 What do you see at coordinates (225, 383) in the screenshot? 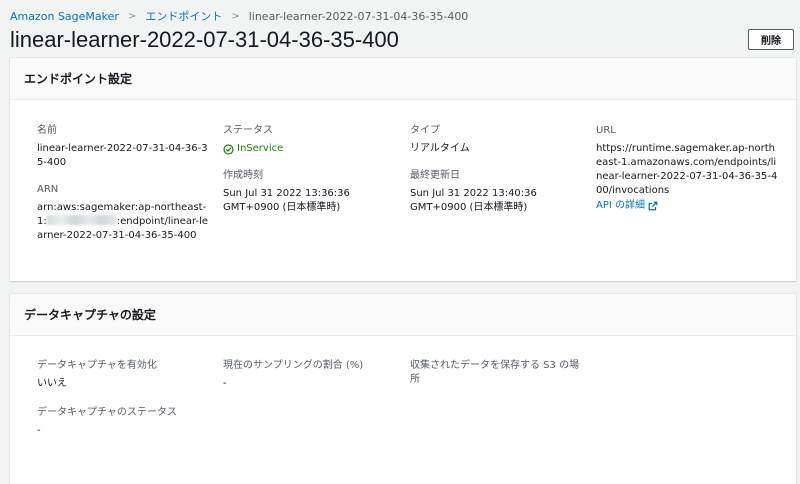
I see `capture-sampling-value: -` at bounding box center [225, 383].